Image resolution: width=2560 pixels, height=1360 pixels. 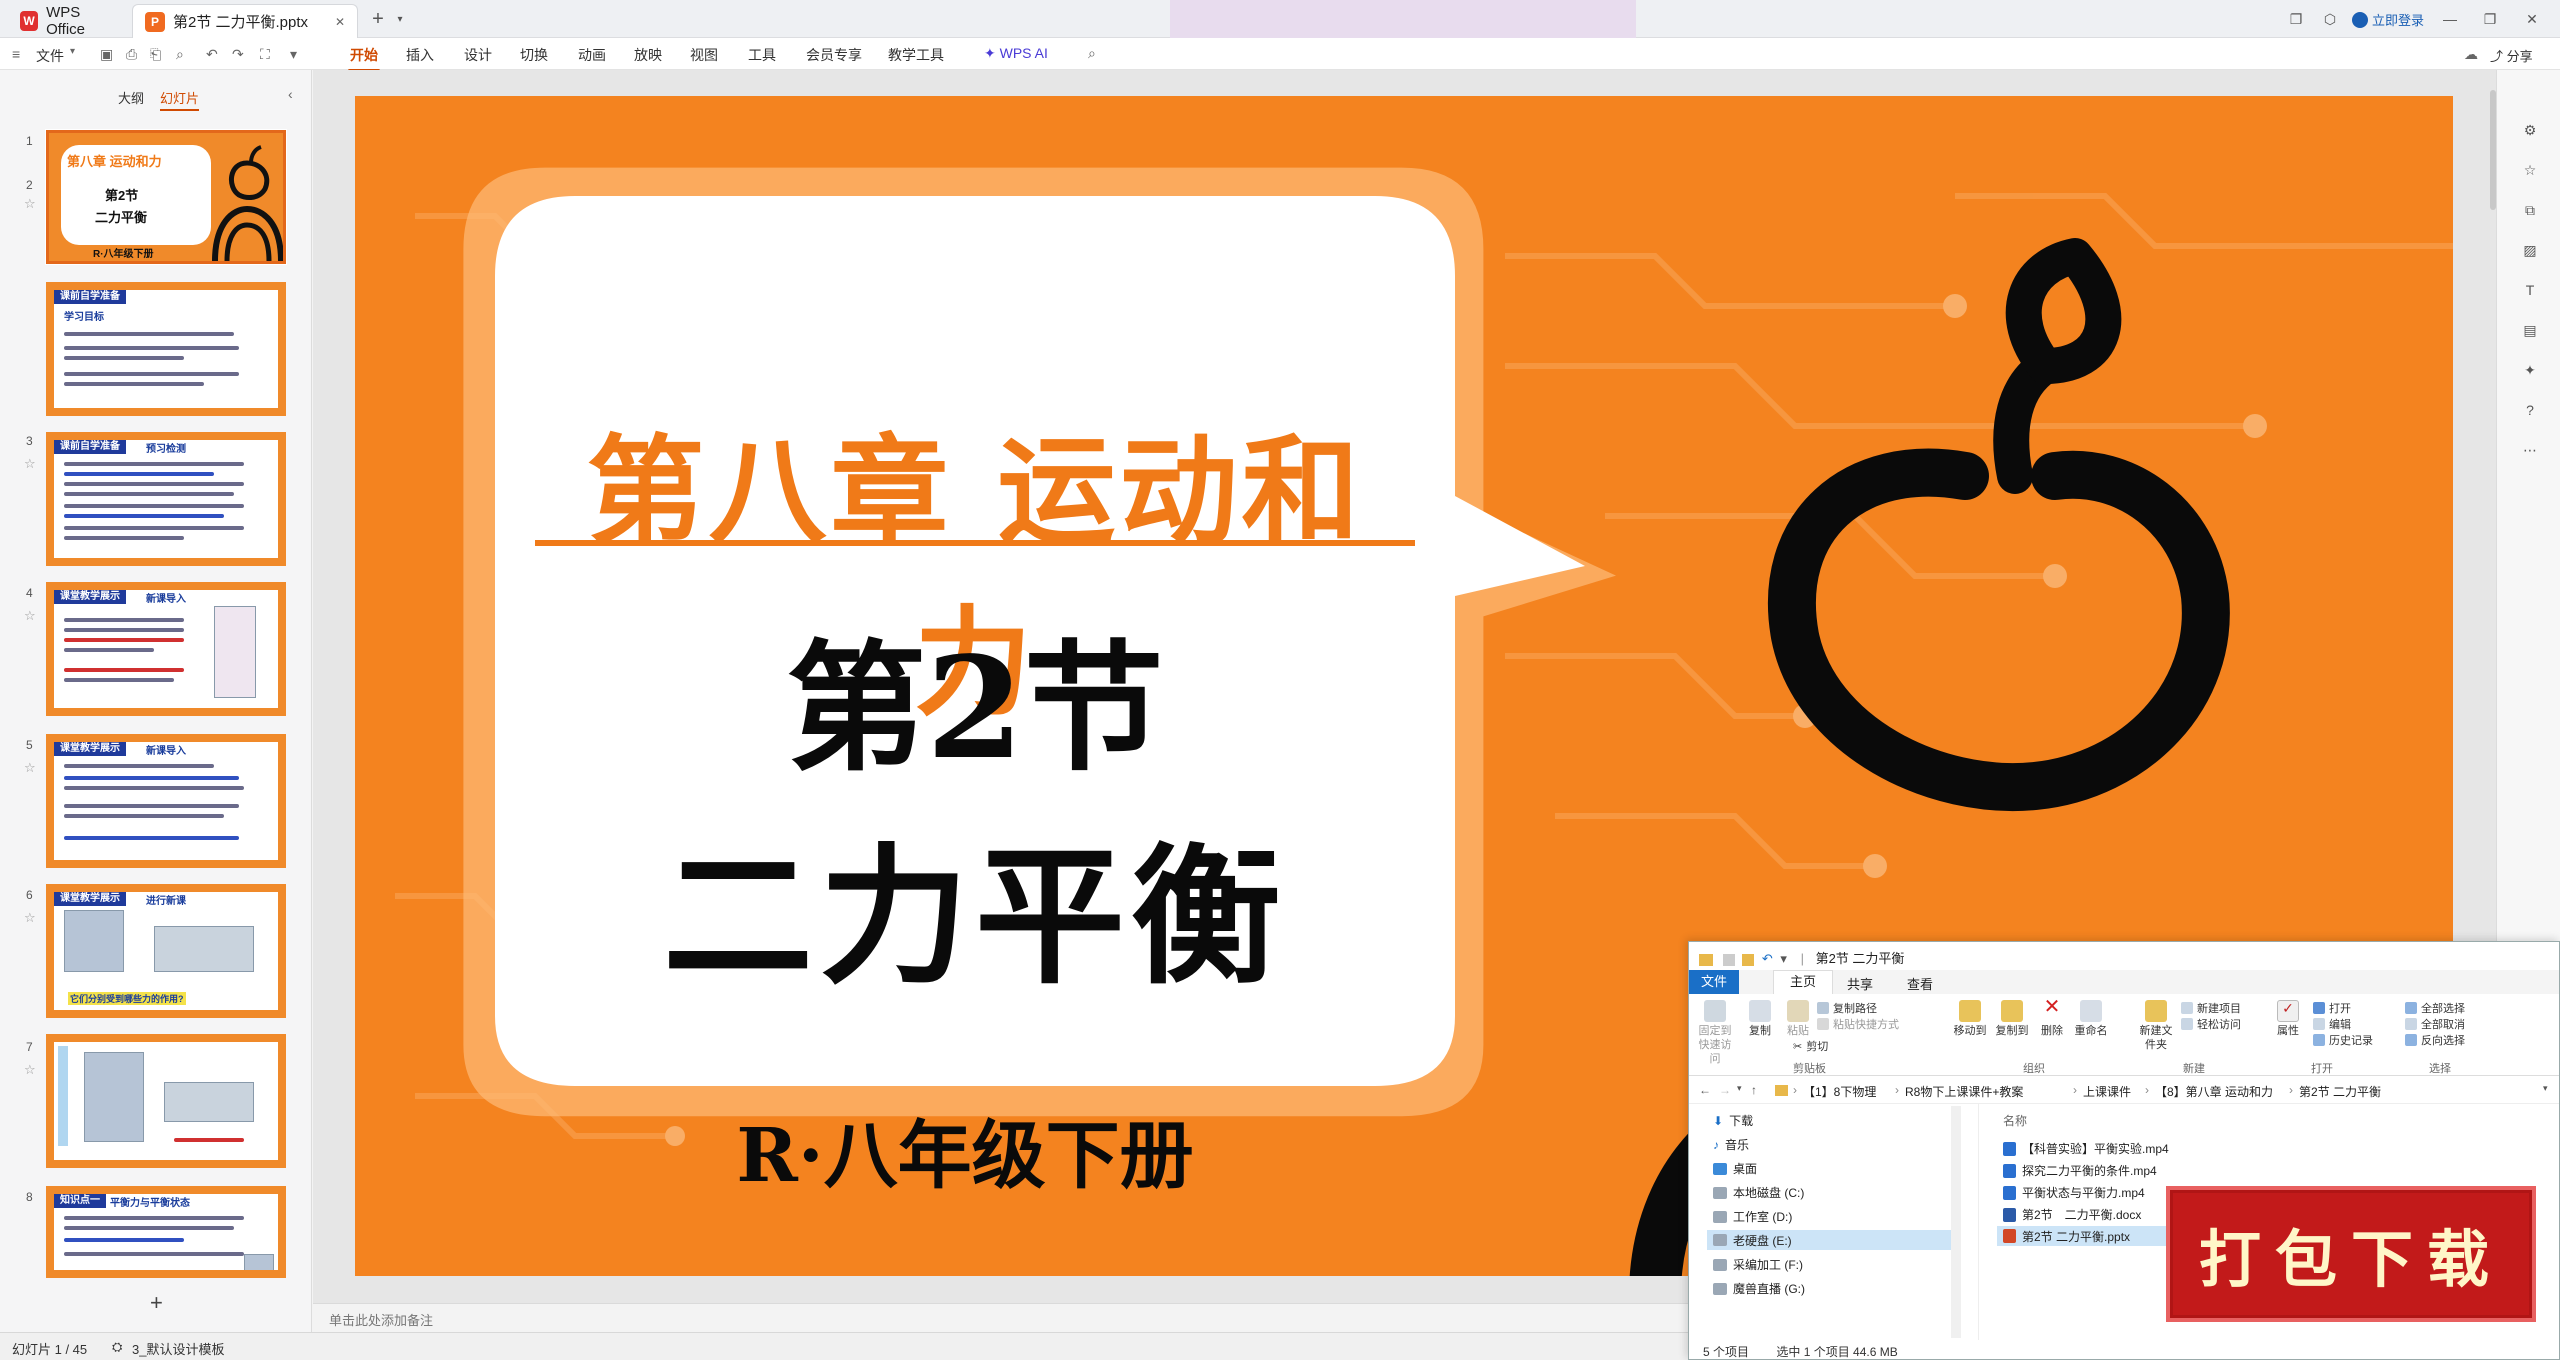 I want to click on column-header-name: 名称, so click(x=2015, y=1120).